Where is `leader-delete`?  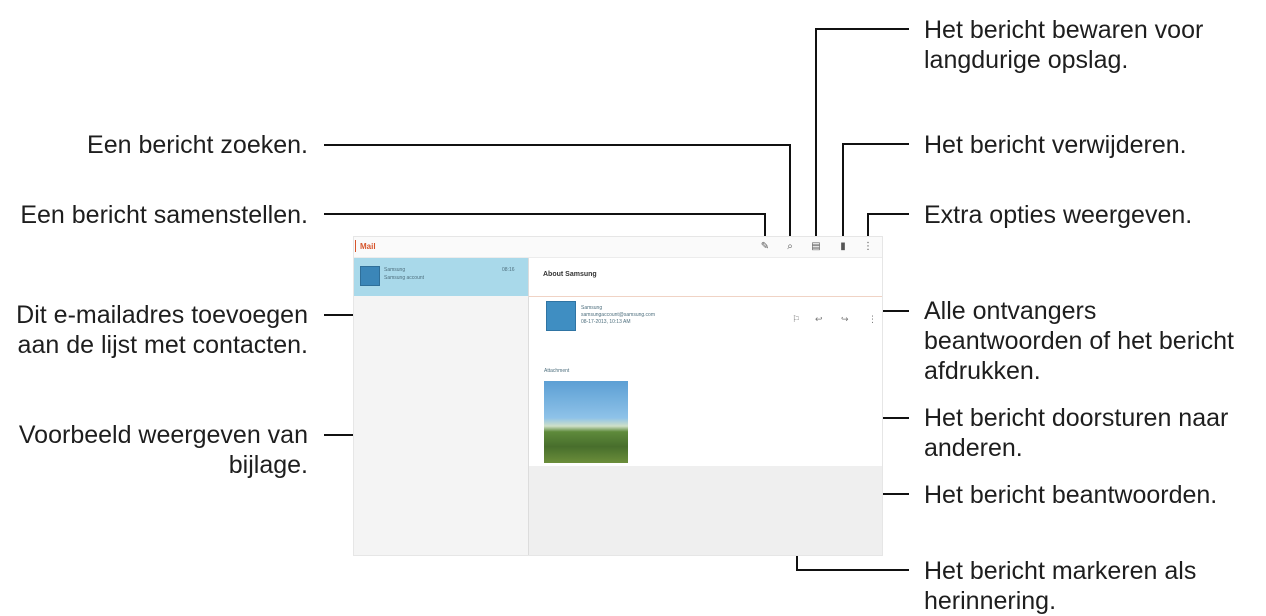
leader-delete is located at coordinates (875, 144).